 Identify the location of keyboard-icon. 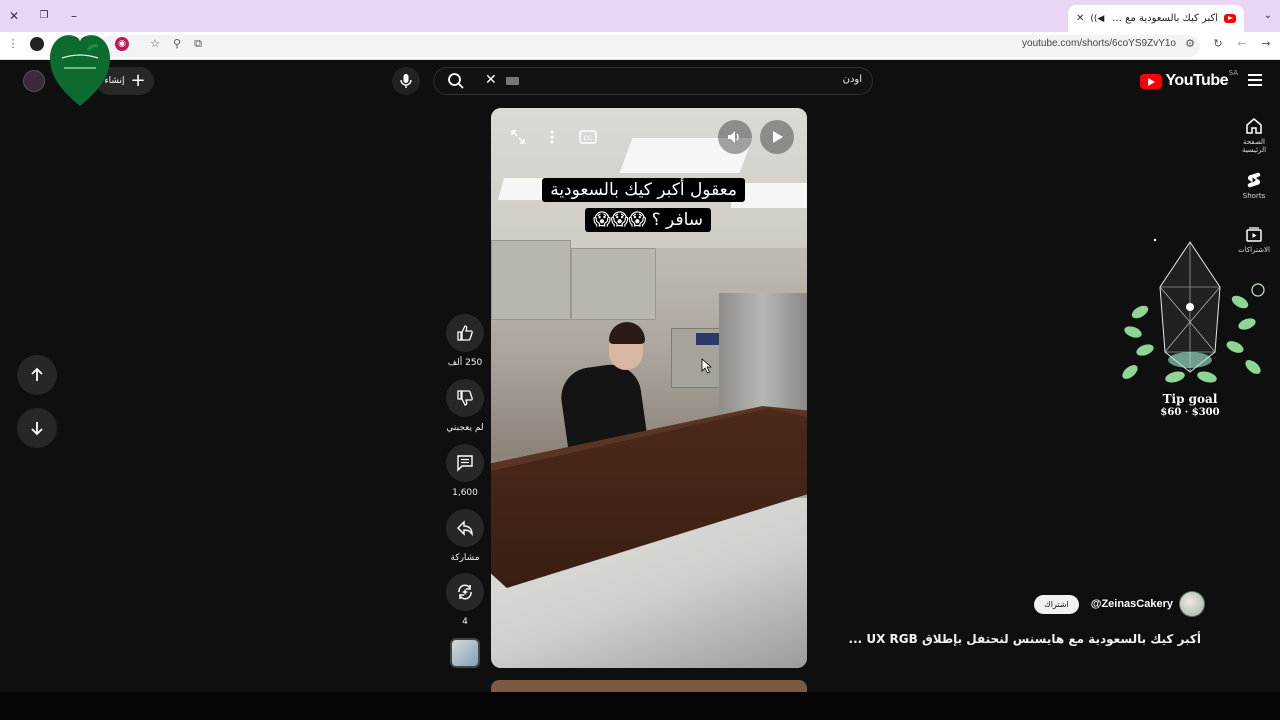
(512, 81).